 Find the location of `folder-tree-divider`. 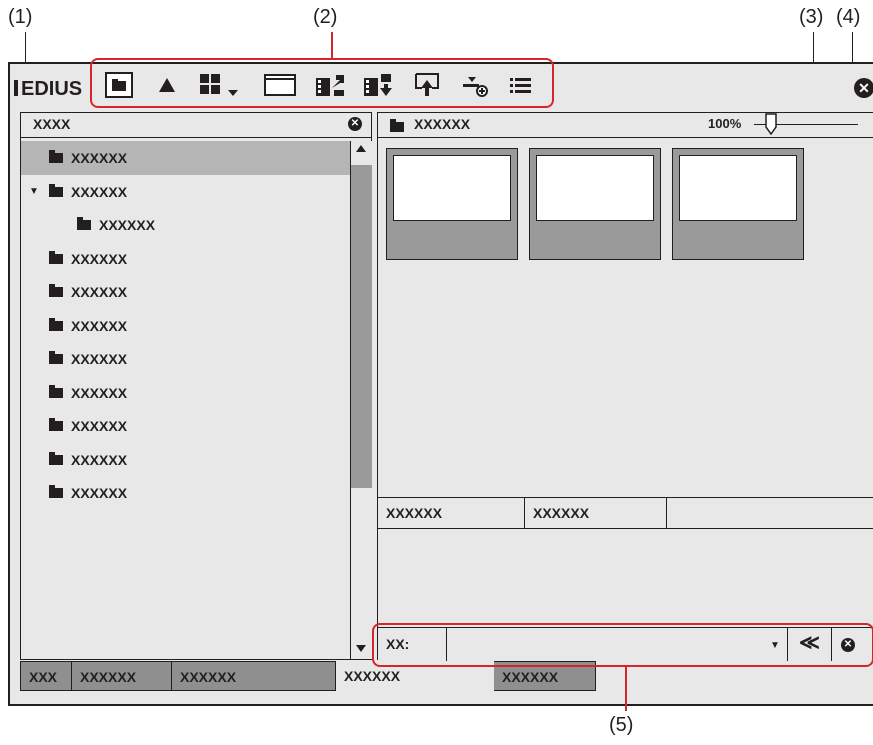

folder-tree-divider is located at coordinates (196, 137).